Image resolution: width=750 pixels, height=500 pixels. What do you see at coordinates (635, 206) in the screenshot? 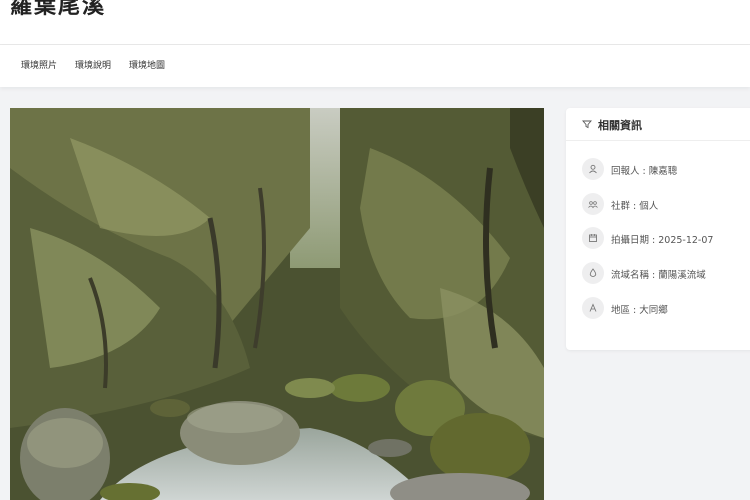
I see `community-text: 社群 : 個人` at bounding box center [635, 206].